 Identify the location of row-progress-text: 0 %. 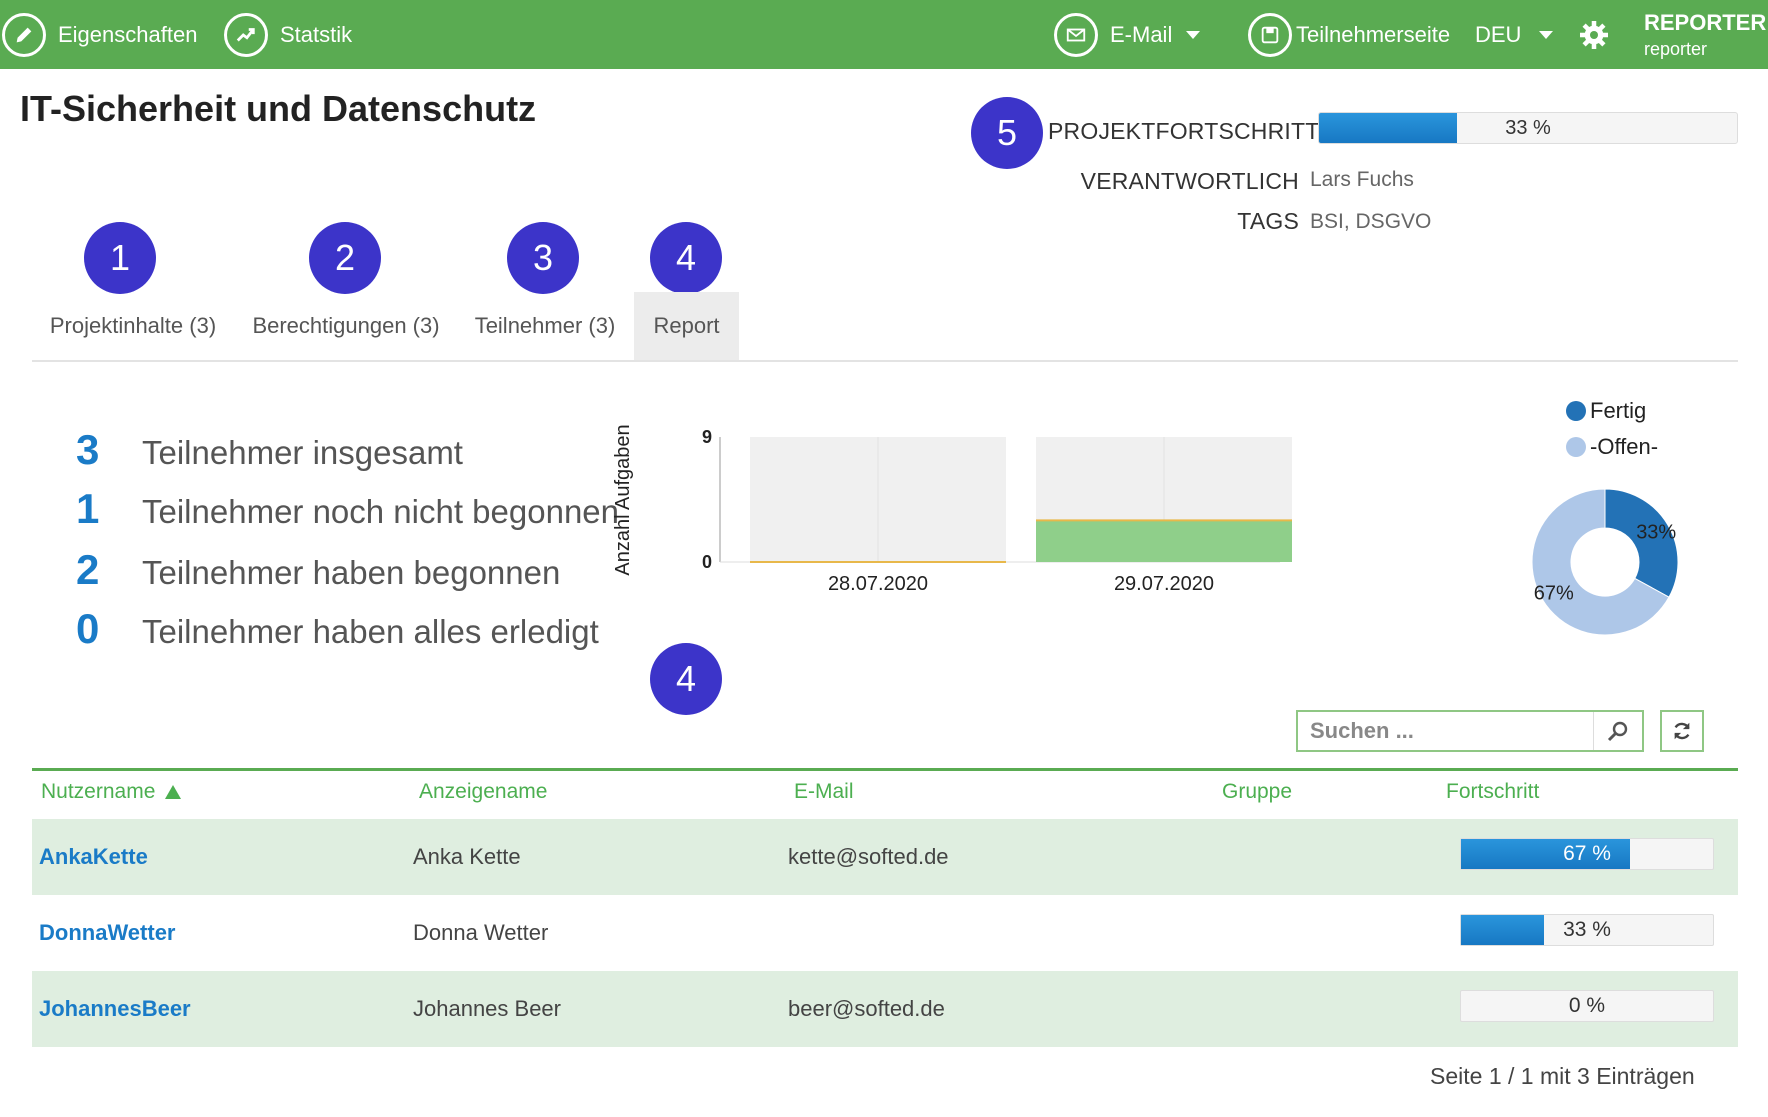
(1587, 1005).